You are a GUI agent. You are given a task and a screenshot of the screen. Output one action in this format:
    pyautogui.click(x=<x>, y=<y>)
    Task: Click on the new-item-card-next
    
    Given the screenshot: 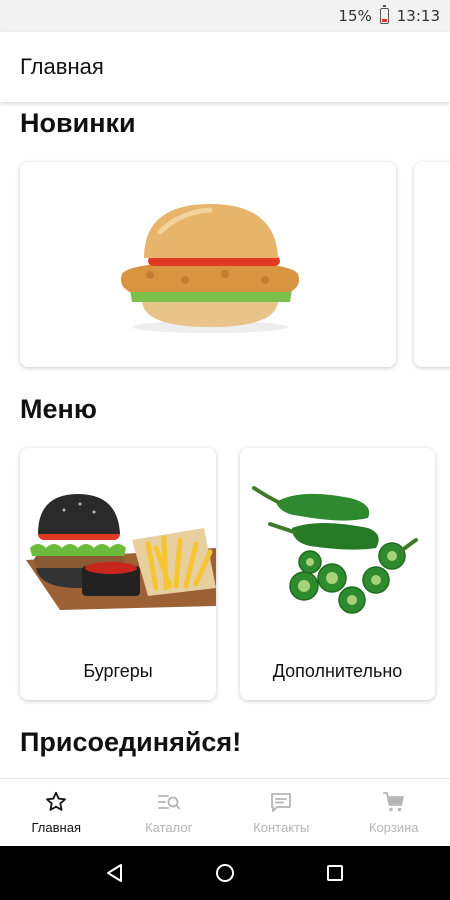 What is the action you would take?
    pyautogui.click(x=432, y=264)
    